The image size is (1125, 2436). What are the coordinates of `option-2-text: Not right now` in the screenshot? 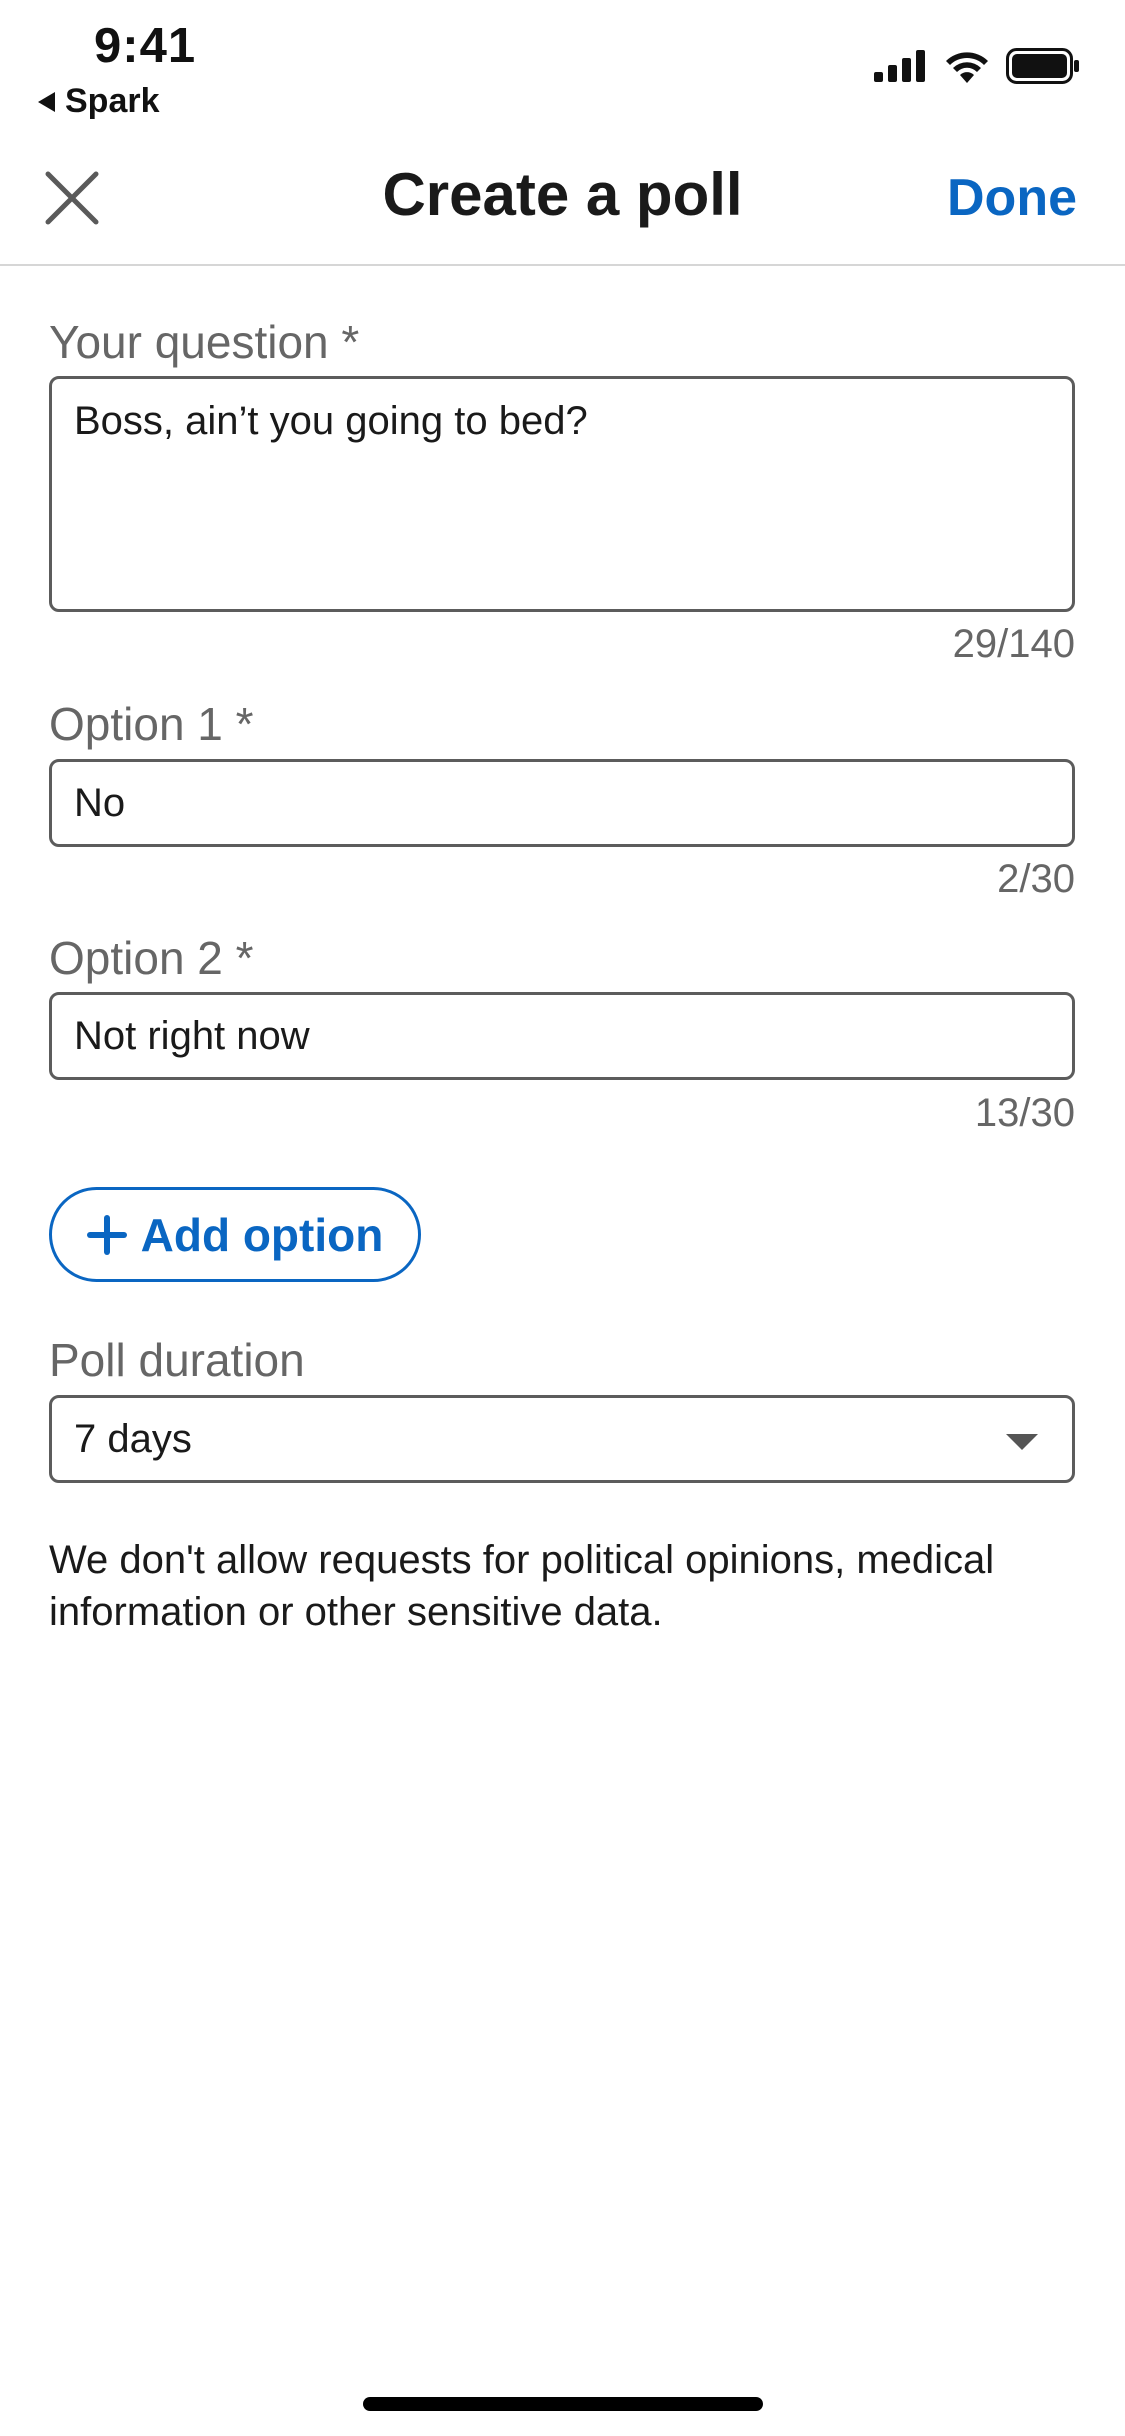 It's located at (192, 1036).